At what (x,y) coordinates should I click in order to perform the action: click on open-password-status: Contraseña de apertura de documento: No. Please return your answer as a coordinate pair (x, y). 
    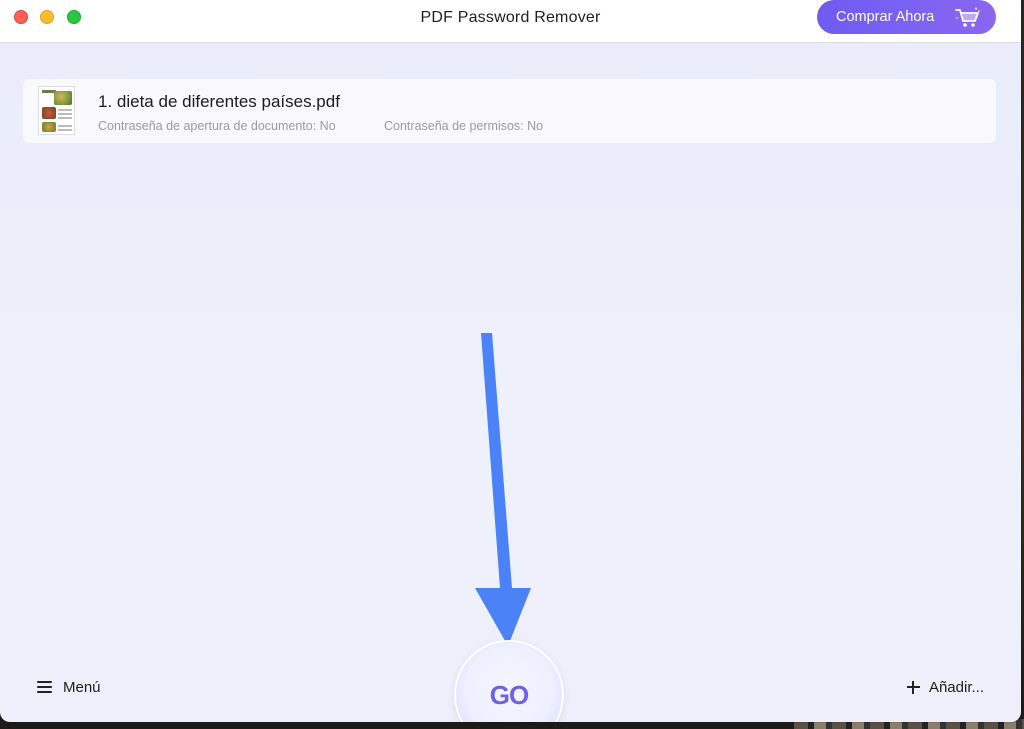
    Looking at the image, I should click on (217, 126).